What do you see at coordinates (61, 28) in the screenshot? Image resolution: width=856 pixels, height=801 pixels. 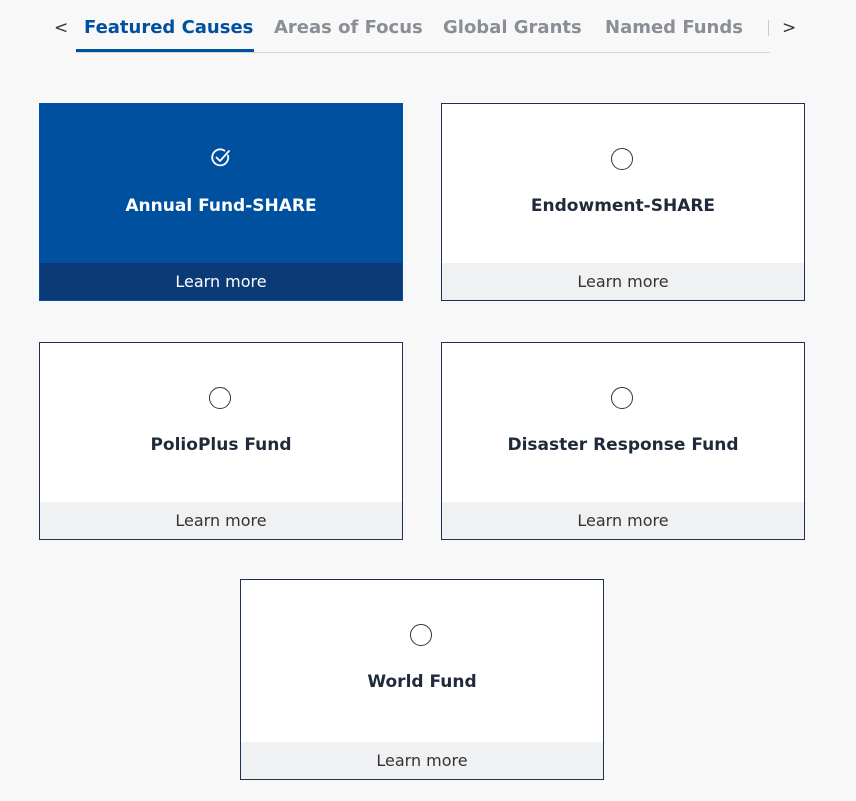 I see `tabs-prev-arrow: <` at bounding box center [61, 28].